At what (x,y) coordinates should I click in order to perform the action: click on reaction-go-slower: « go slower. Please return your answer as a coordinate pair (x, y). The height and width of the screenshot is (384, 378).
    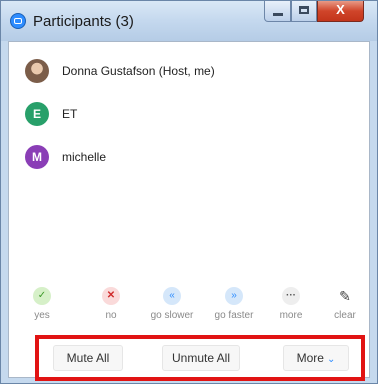
    Looking at the image, I should click on (172, 305).